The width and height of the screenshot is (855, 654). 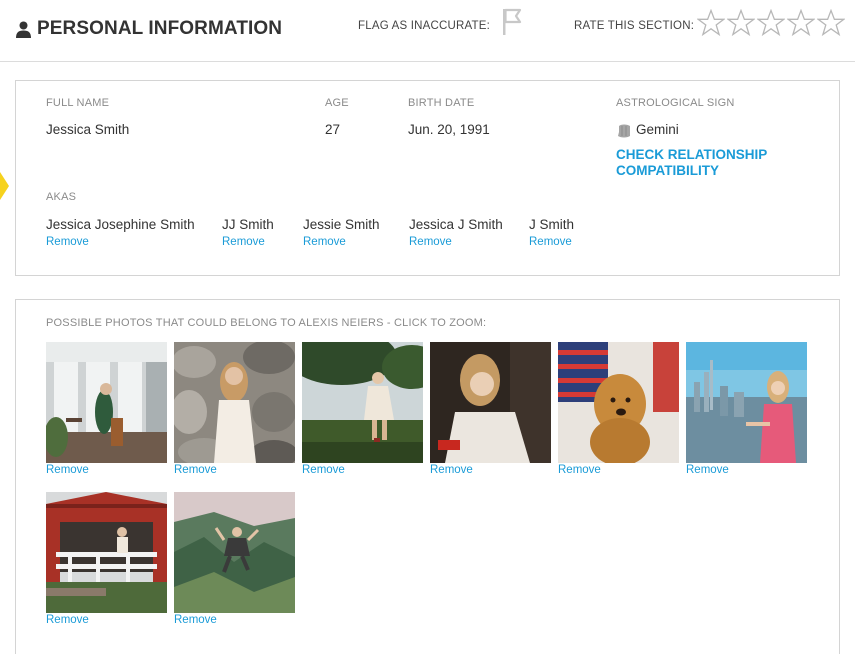 I want to click on aka-item: Jessie Smith Remove, so click(x=341, y=232).